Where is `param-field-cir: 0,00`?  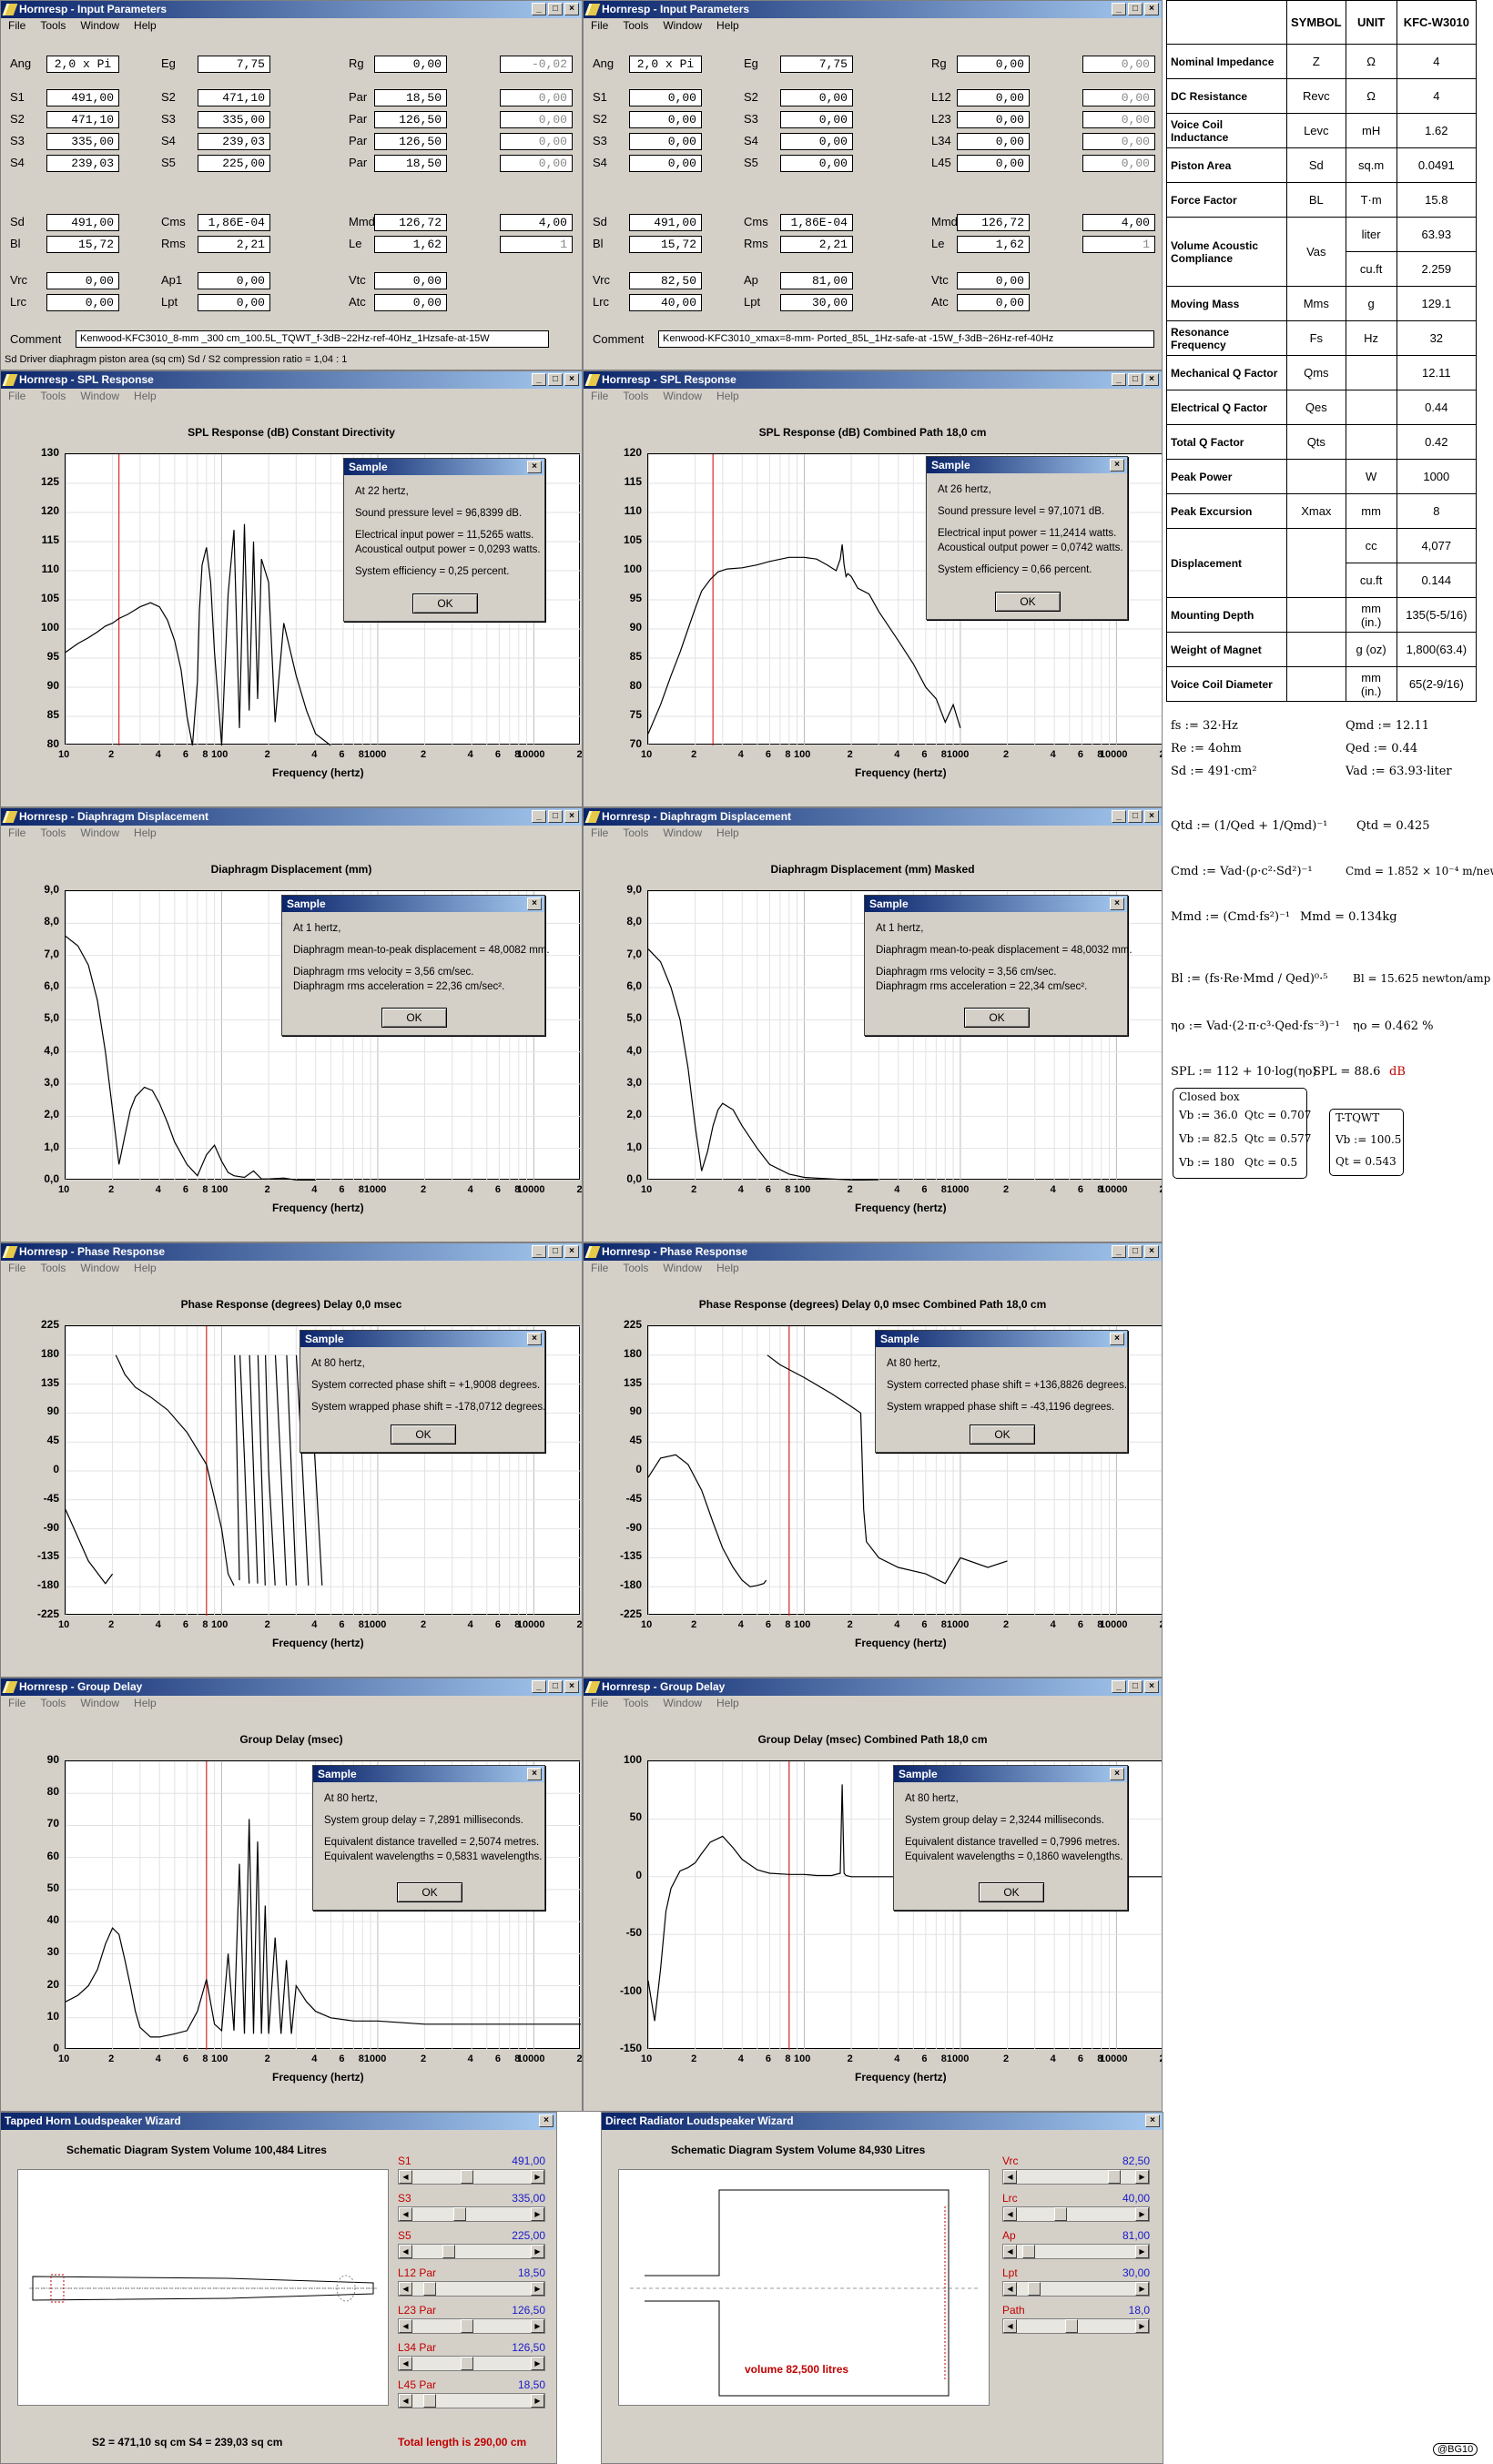
param-field-cir: 0,00 is located at coordinates (1119, 65).